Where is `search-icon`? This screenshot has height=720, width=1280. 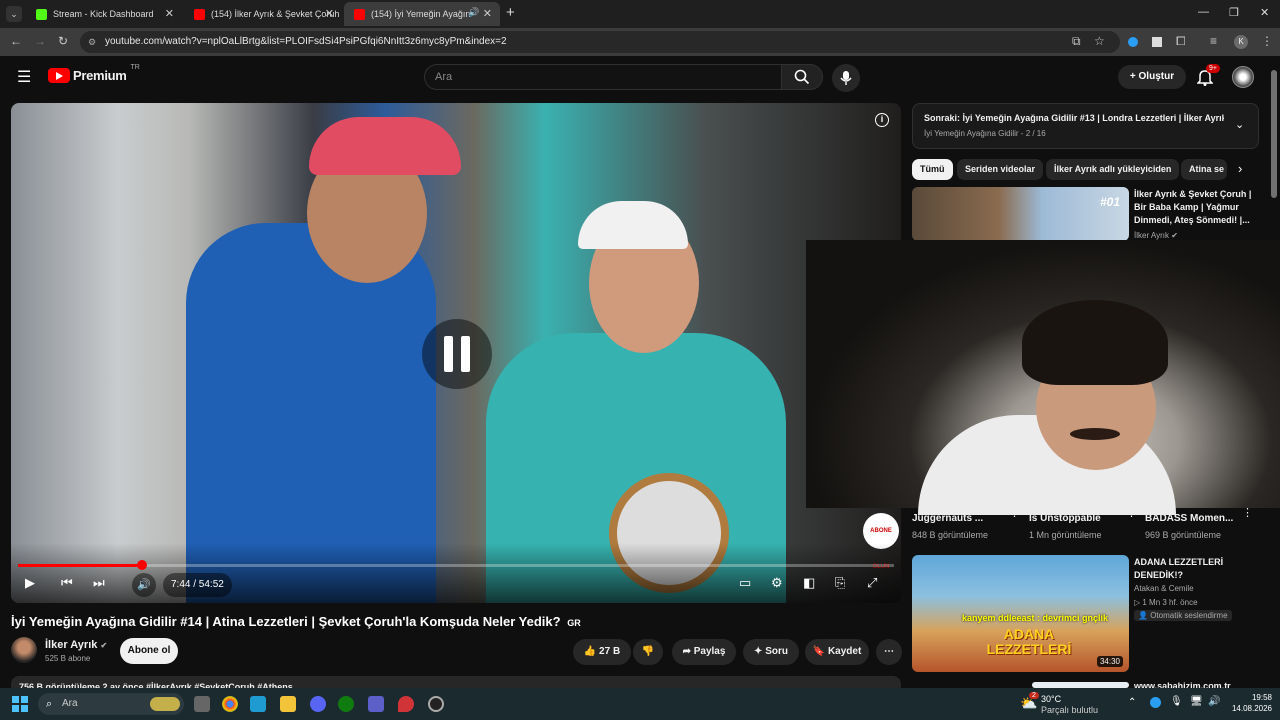
search-icon is located at coordinates (802, 77).